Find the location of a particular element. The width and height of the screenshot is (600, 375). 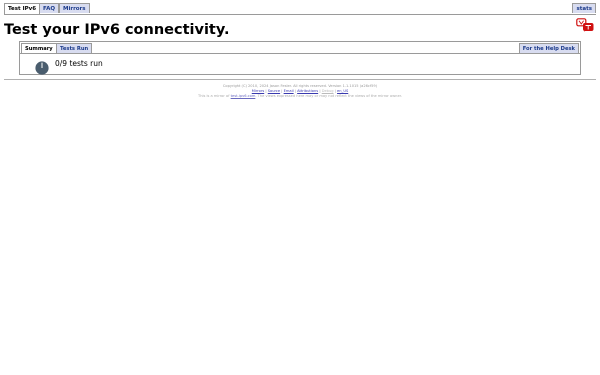

mirror-prefix: This is a mirror of is located at coordinates (214, 96).